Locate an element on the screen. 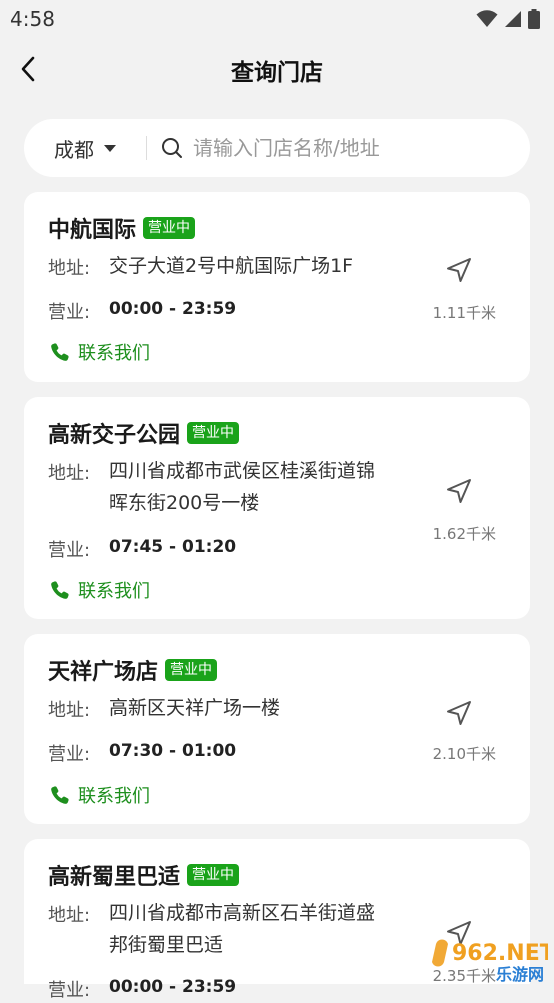 The image size is (554, 1003). watermark-text: 962.NET is located at coordinates (500, 953).